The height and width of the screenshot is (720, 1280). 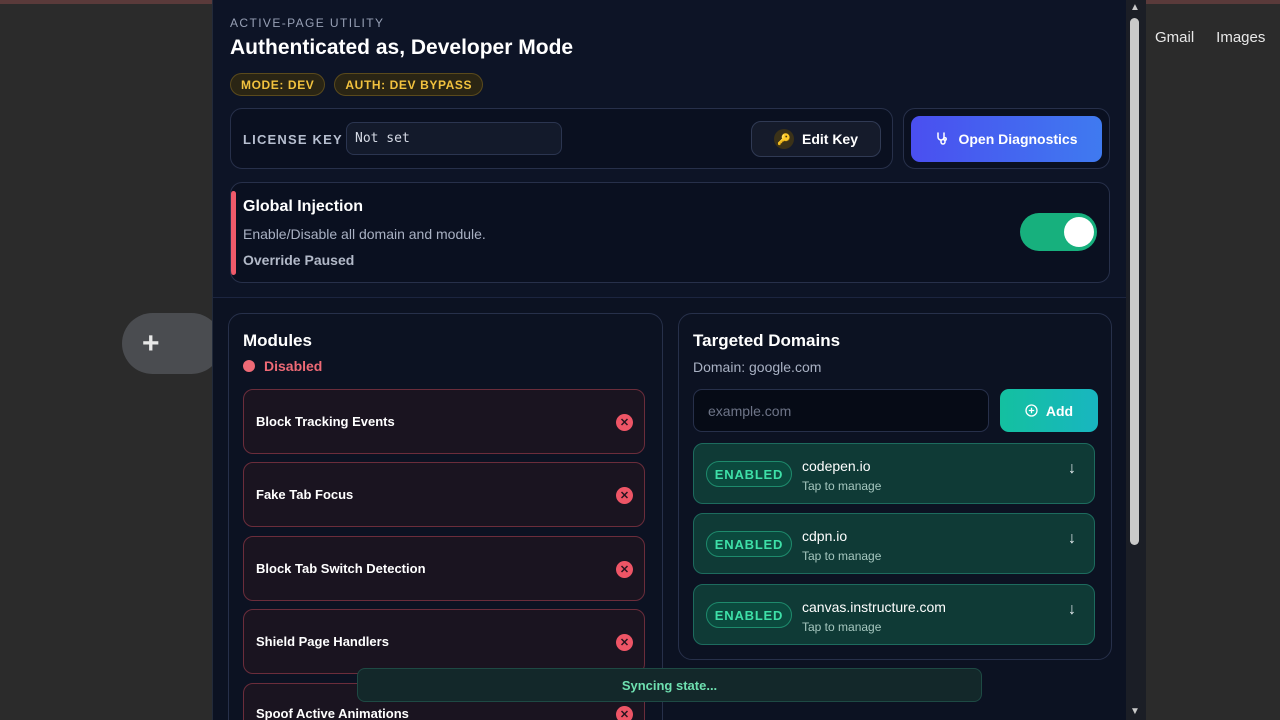 What do you see at coordinates (444, 494) in the screenshot?
I see `module-item: Fake Tab Focus ✕` at bounding box center [444, 494].